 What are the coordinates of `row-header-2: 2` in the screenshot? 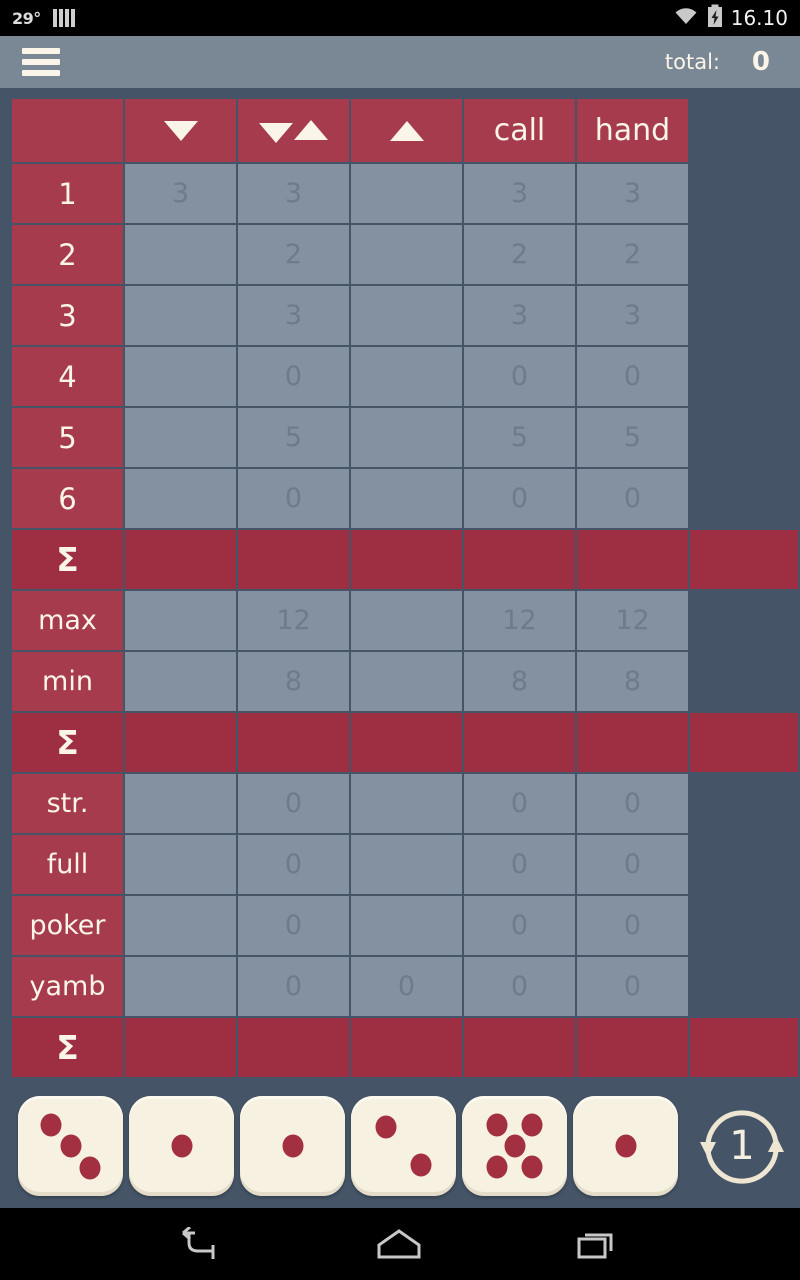 It's located at (67, 254).